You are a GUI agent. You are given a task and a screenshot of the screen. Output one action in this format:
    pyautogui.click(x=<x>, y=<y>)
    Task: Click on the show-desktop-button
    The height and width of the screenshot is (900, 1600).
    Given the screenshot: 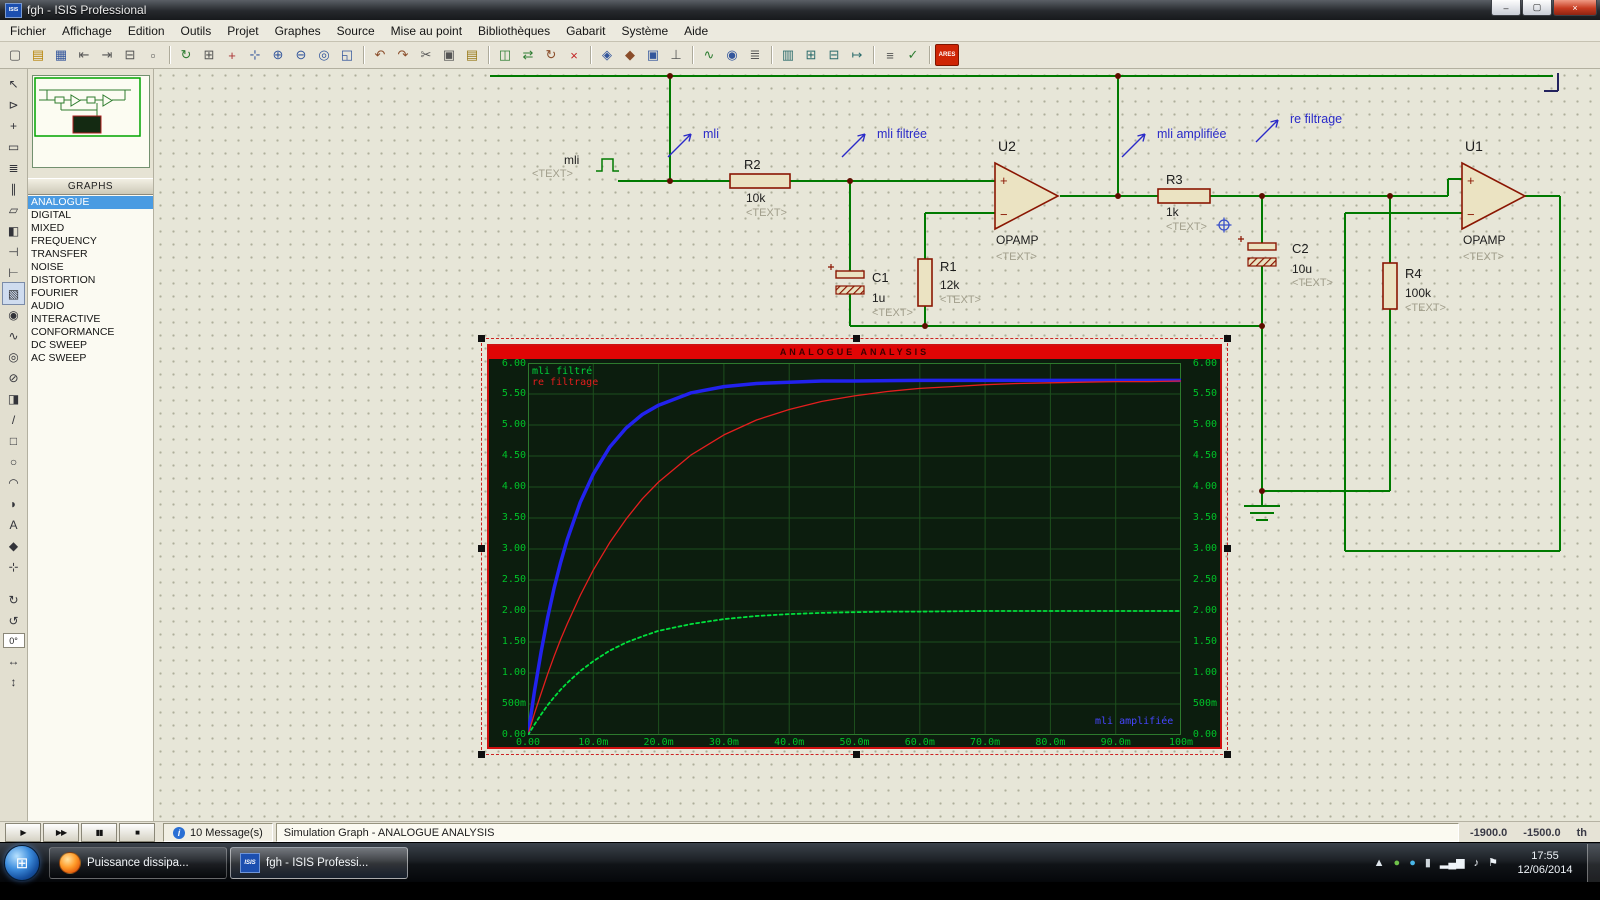 What is the action you would take?
    pyautogui.click(x=1593, y=862)
    